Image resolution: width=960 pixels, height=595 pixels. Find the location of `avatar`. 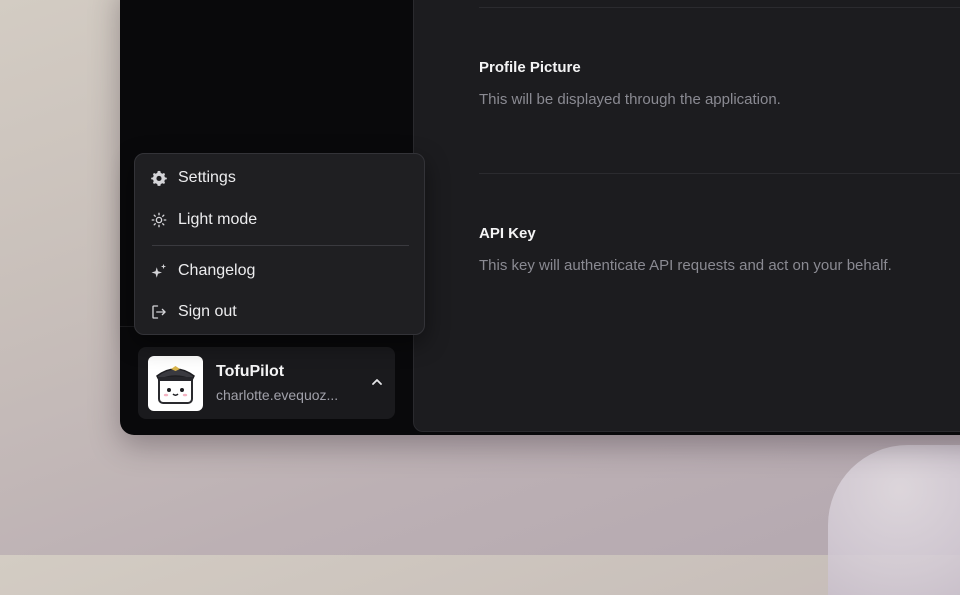

avatar is located at coordinates (175, 383).